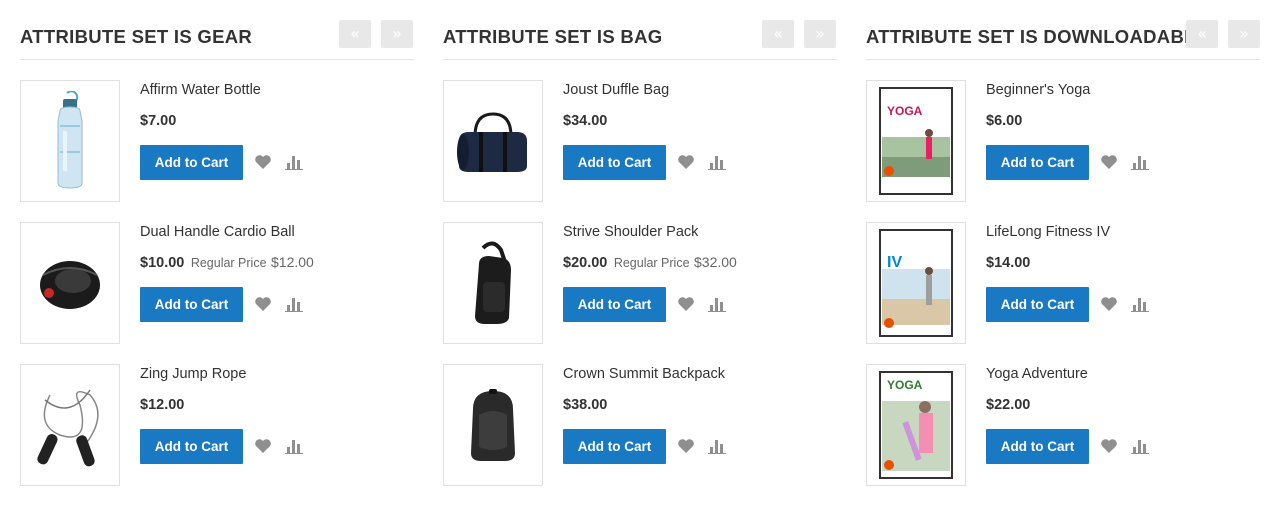 This screenshot has width=1279, height=506. I want to click on block-header: ATTRIBUTE SET IS BAG « », so click(640, 39).